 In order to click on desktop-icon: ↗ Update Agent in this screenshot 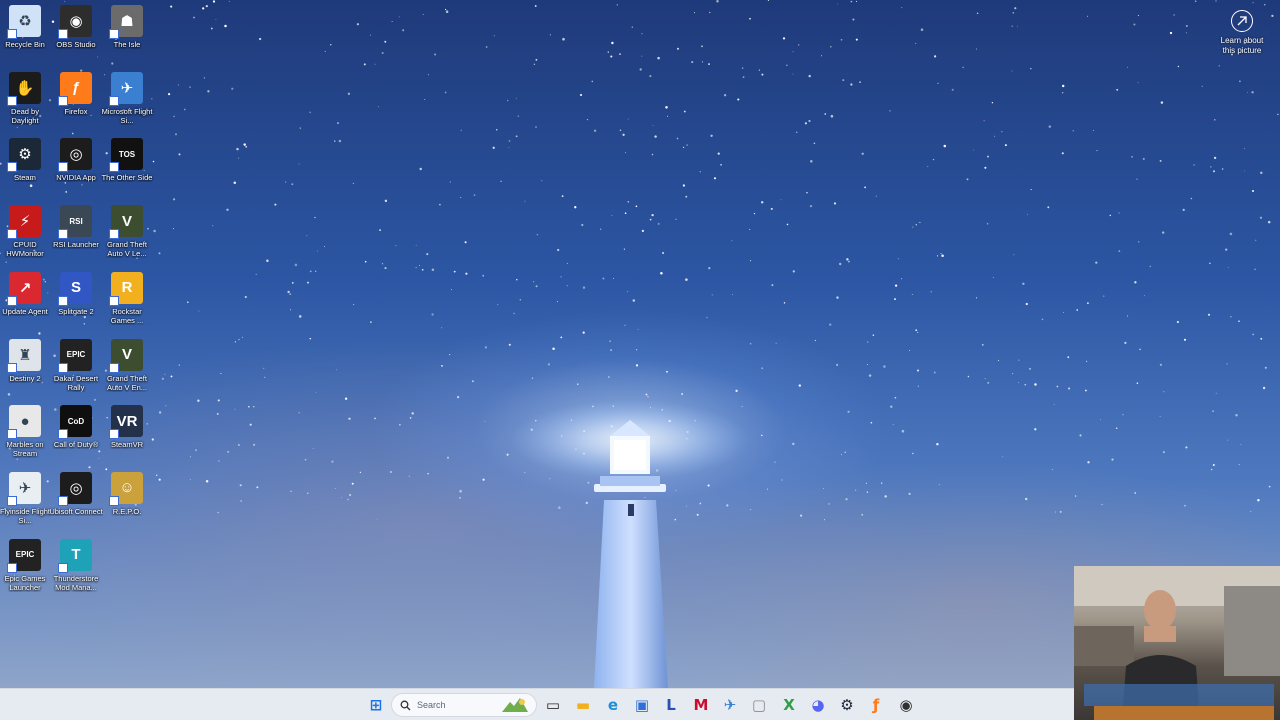, I will do `click(25, 303)`.